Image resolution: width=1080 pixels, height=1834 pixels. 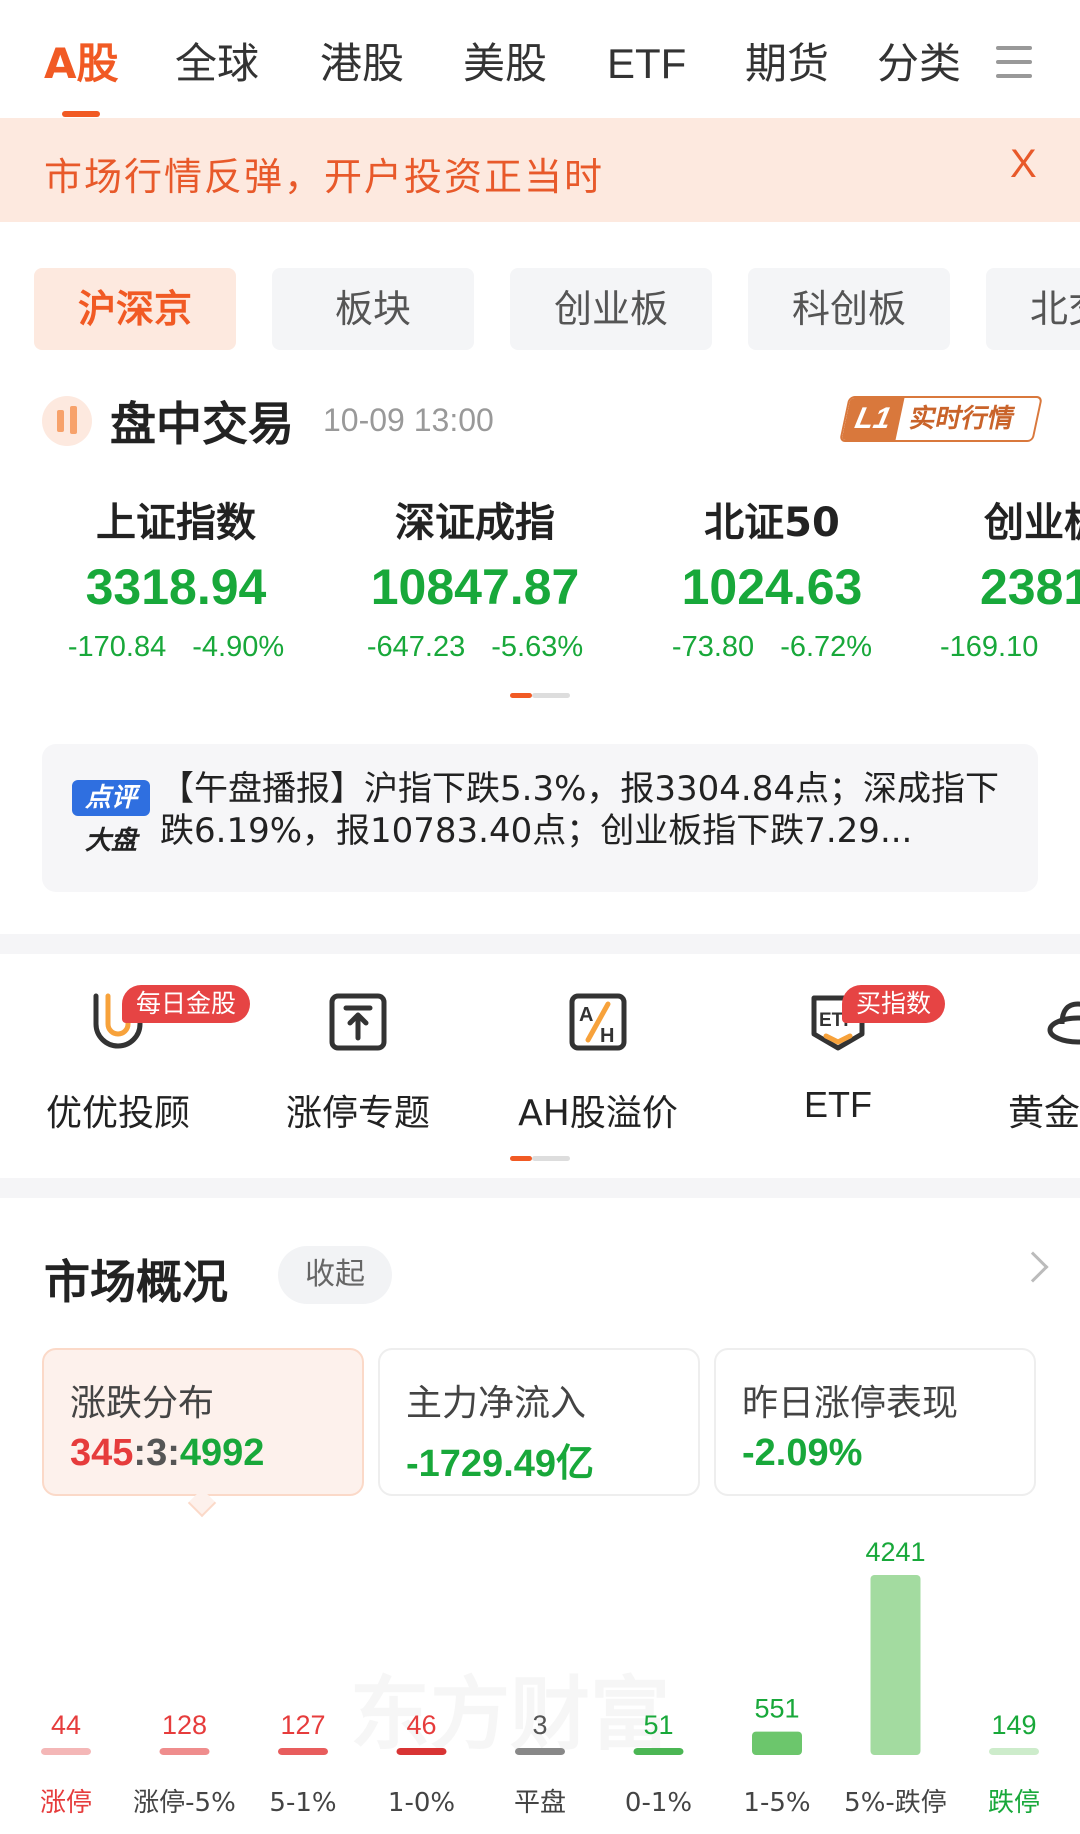 What do you see at coordinates (772, 587) in the screenshot?
I see `index-price: 1024.63` at bounding box center [772, 587].